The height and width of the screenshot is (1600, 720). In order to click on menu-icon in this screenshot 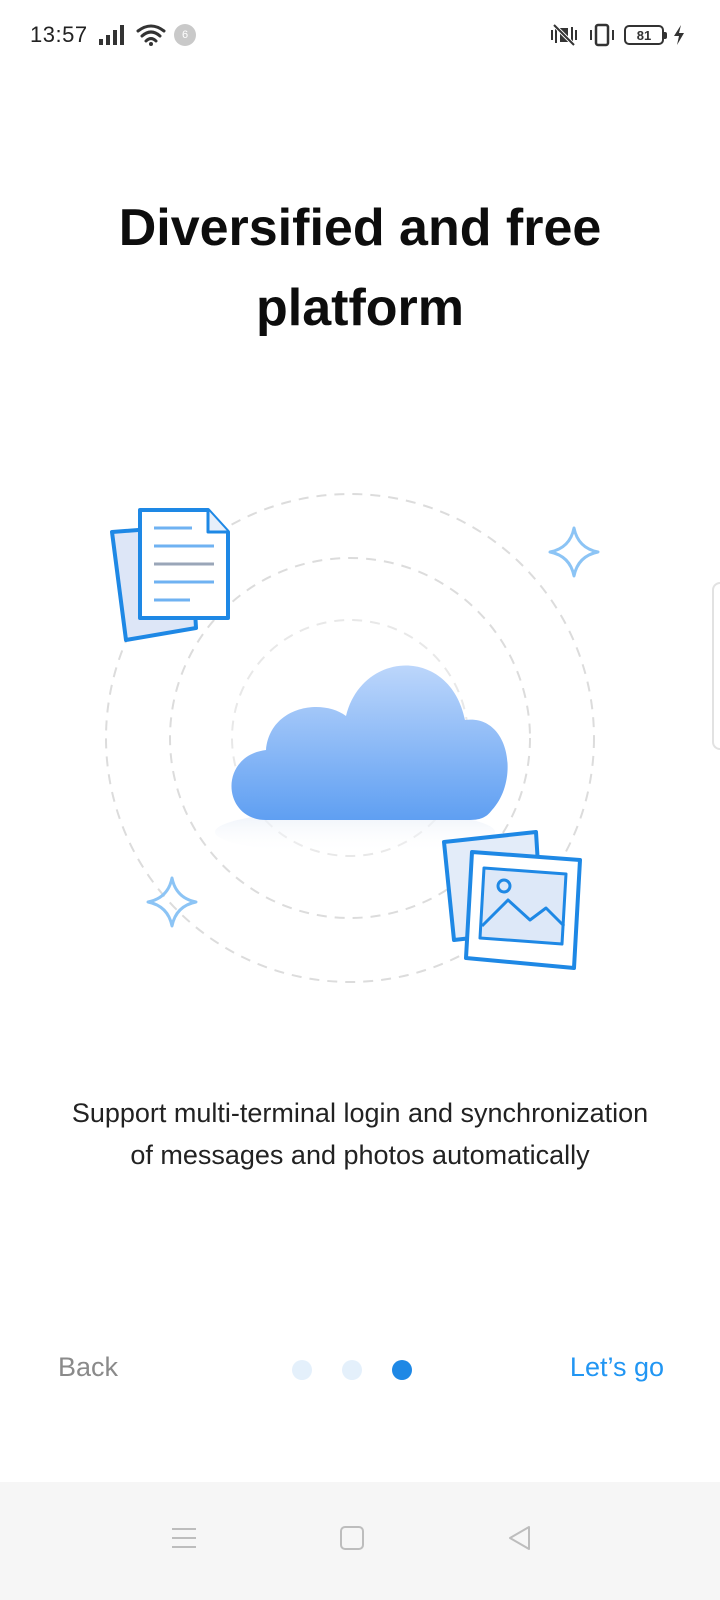, I will do `click(184, 1538)`.